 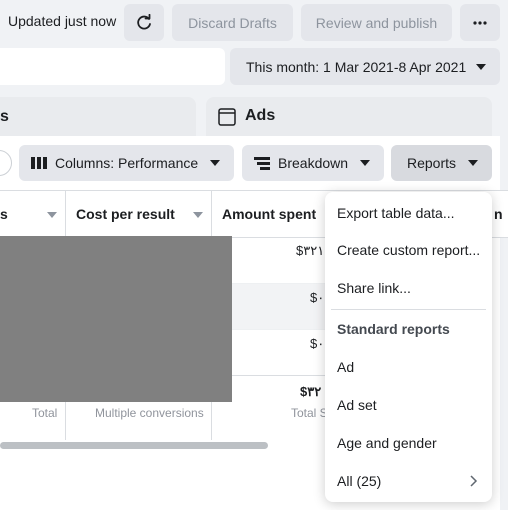 I want to click on total-spent-label: Total S, so click(x=309, y=413).